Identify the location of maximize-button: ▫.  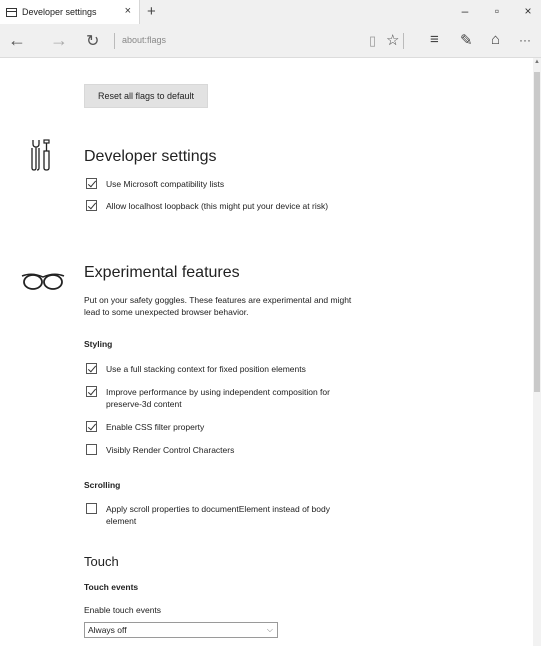
(497, 11).